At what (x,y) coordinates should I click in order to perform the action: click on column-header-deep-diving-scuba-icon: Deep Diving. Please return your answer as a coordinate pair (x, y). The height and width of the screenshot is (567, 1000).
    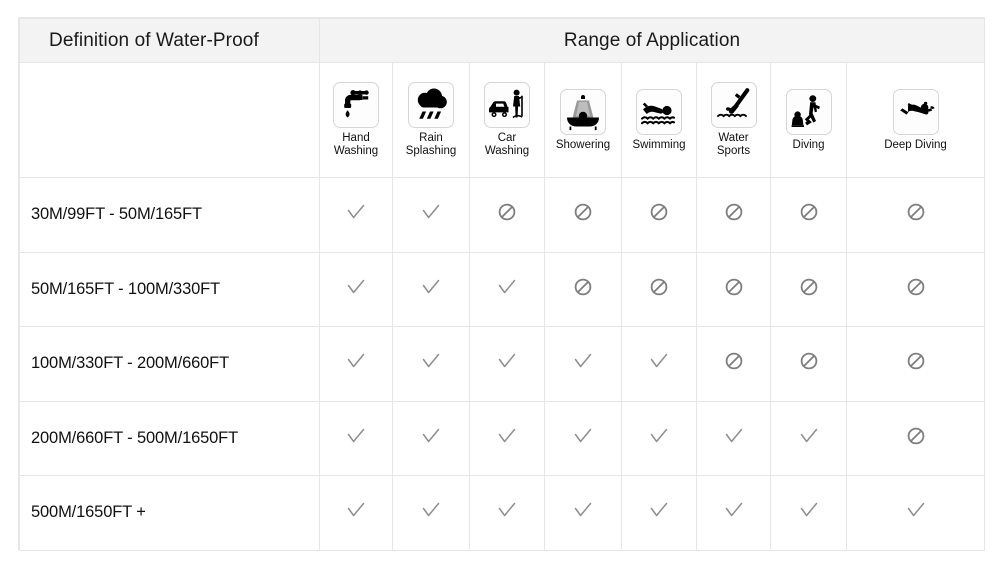
    Looking at the image, I should click on (915, 120).